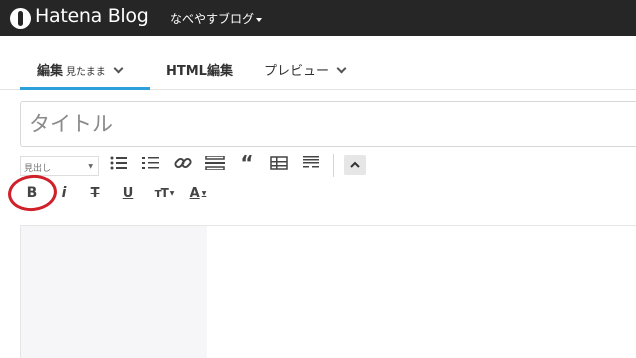  What do you see at coordinates (297, 71) in the screenshot?
I see `tab-preview-label: プレビュー` at bounding box center [297, 71].